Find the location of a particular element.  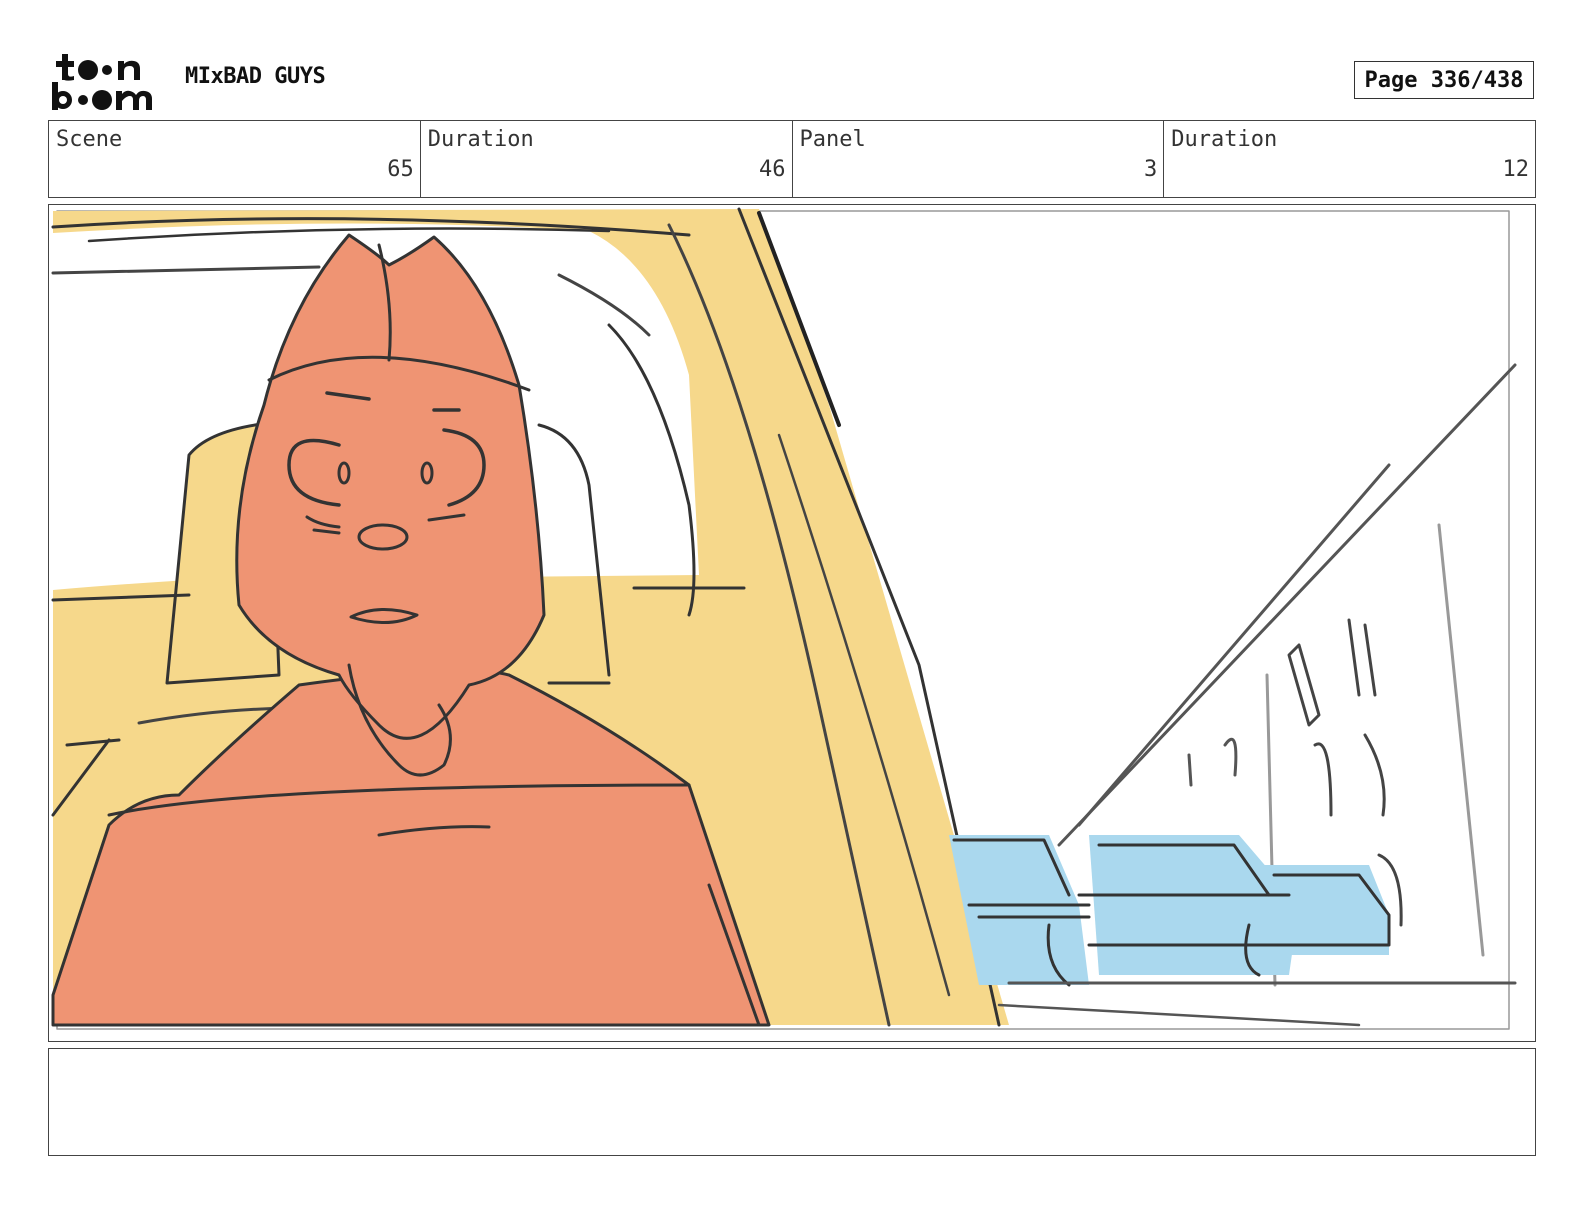

page-number: Page 336/438 is located at coordinates (1444, 80).